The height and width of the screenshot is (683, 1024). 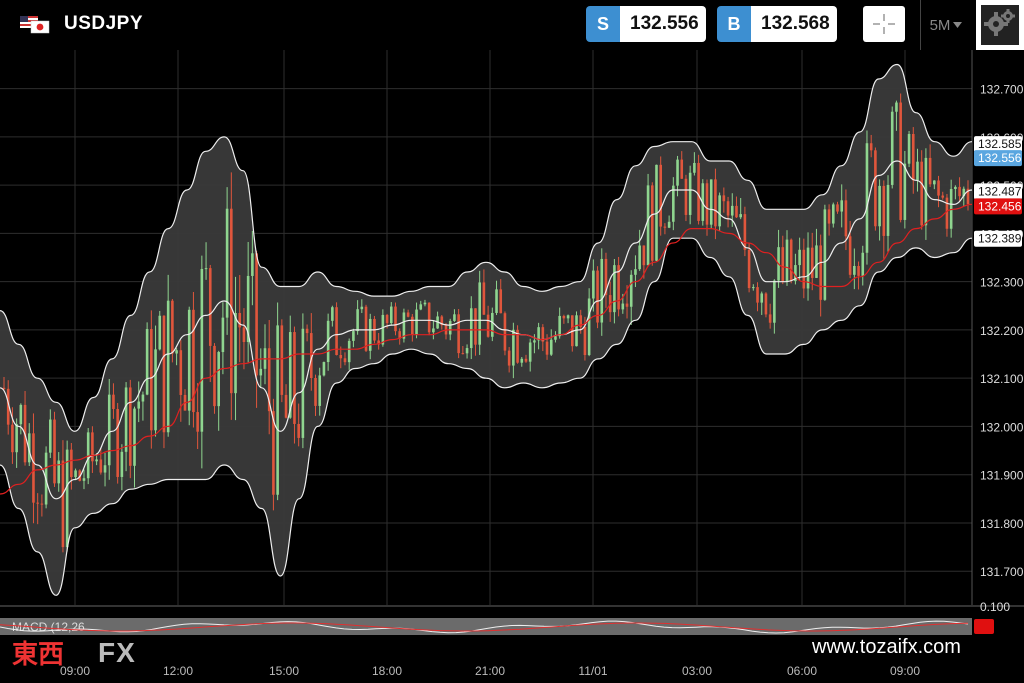 I want to click on y-tick-label: 132.300, so click(x=1002, y=283).